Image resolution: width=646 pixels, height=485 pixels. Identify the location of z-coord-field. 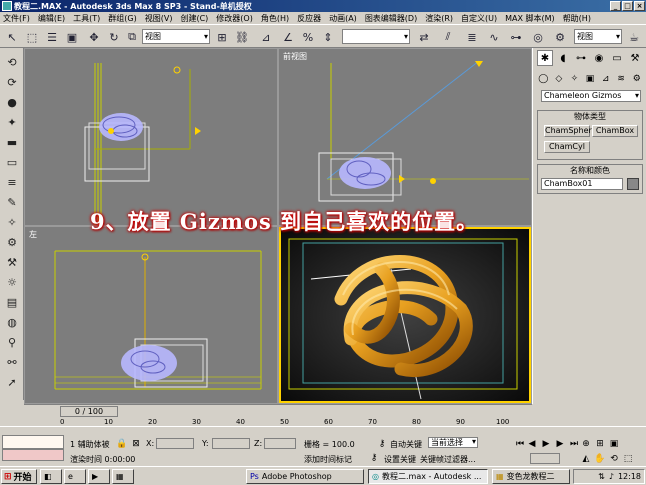
(280, 443).